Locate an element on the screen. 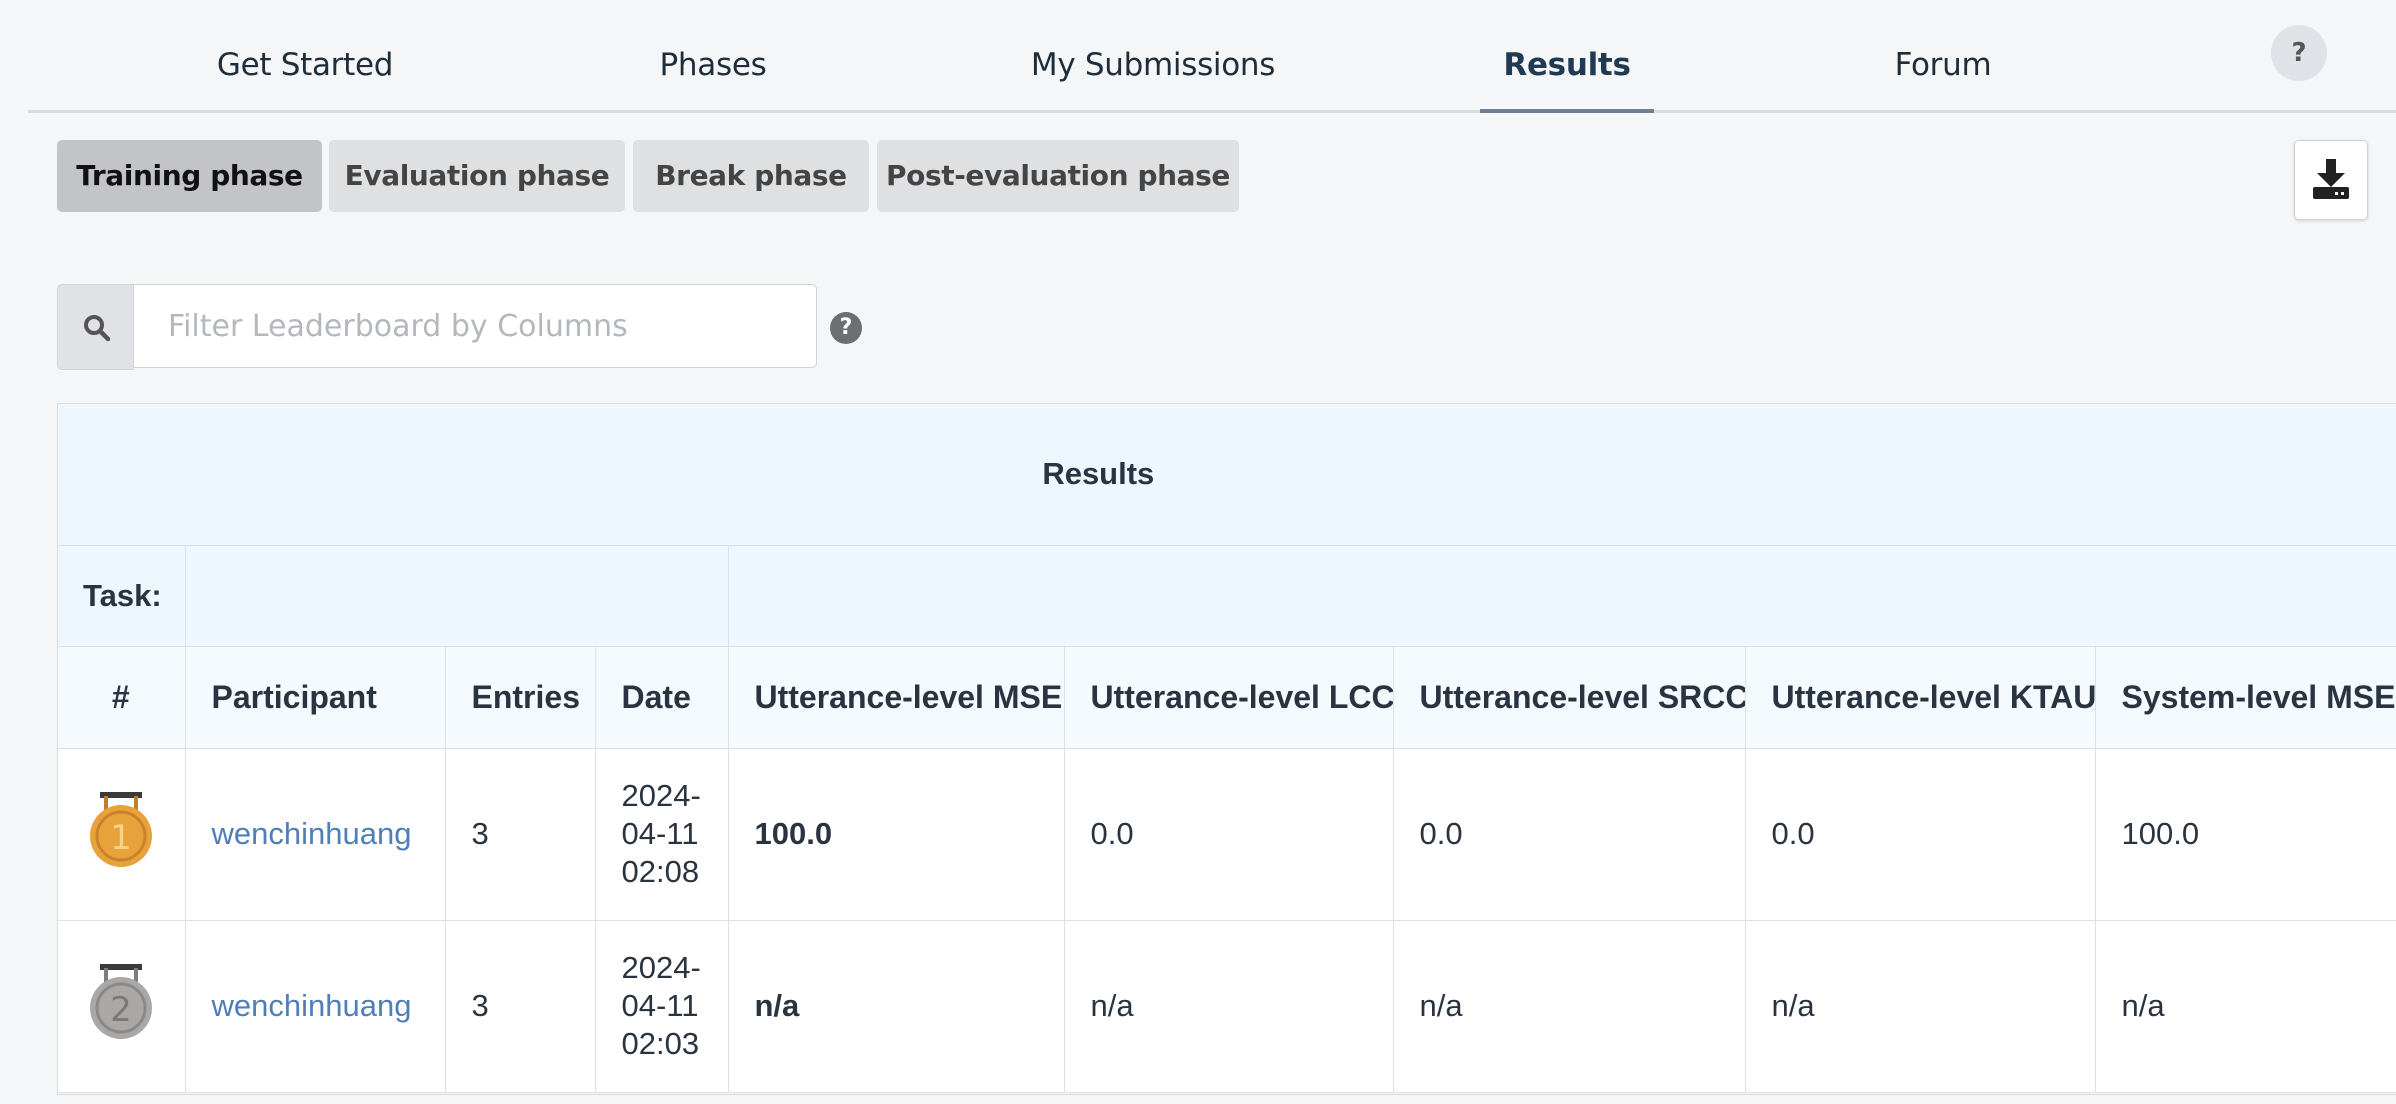 The width and height of the screenshot is (2396, 1104). utt-lcc-cell: n/a is located at coordinates (1228, 1006).